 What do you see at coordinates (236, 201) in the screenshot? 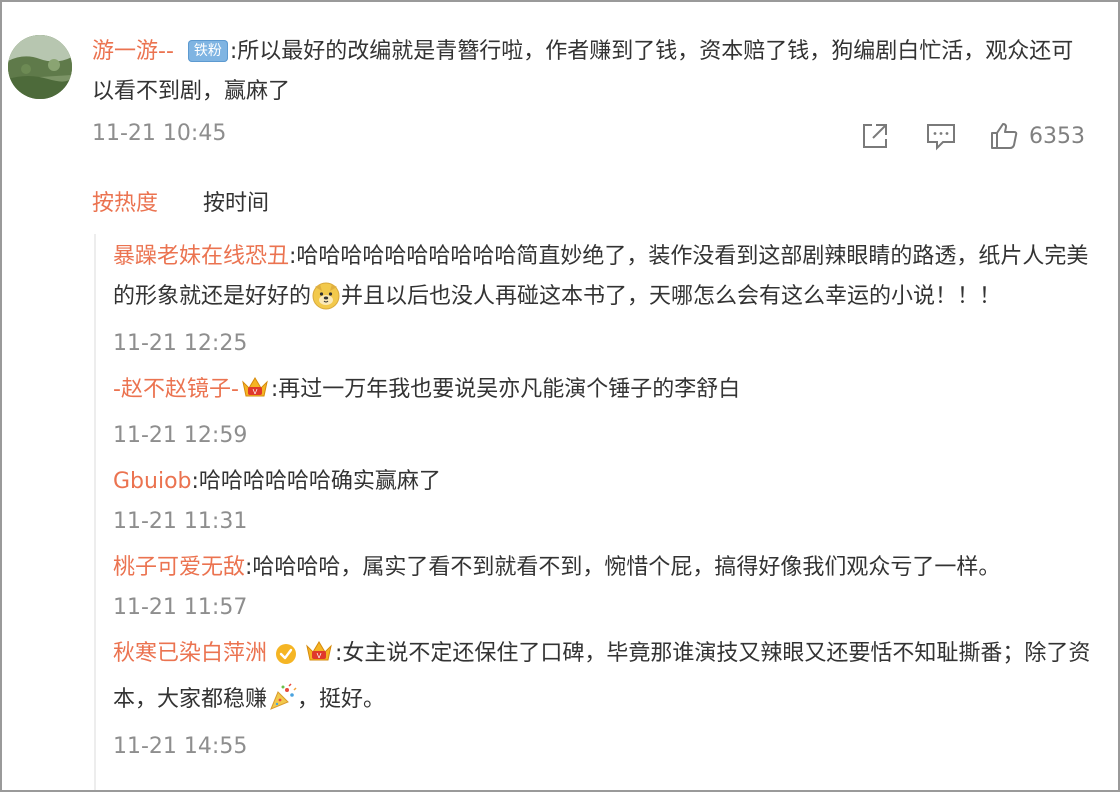
I see `tab-sort-by-time: 按时间` at bounding box center [236, 201].